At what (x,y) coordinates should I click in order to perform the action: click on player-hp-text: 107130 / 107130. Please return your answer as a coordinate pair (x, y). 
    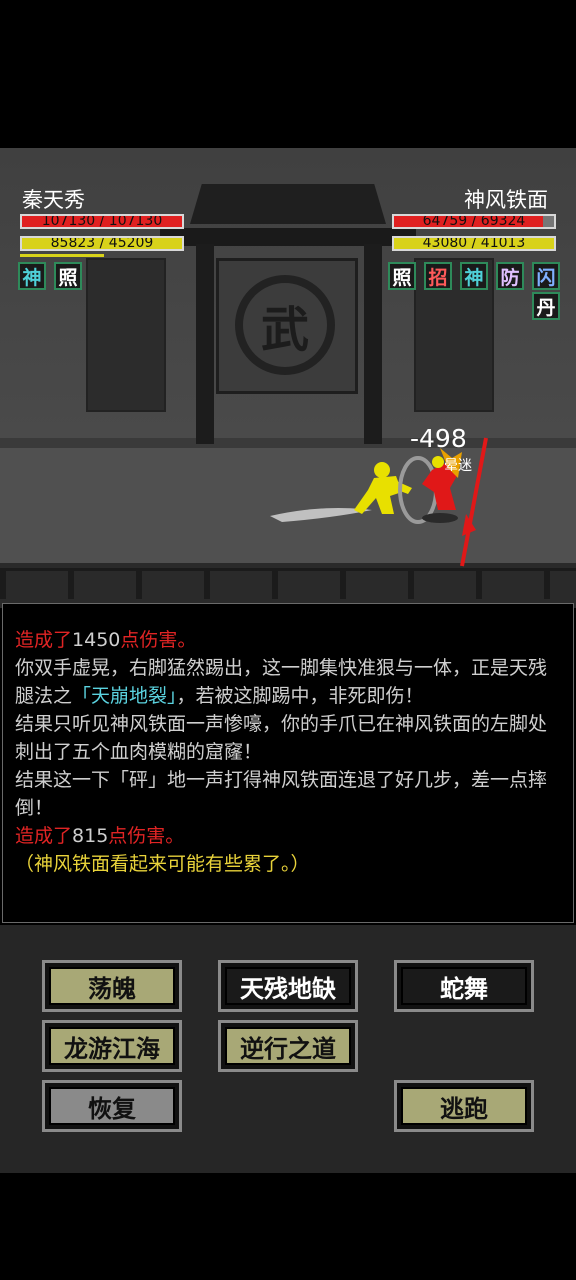
    Looking at the image, I should click on (102, 221).